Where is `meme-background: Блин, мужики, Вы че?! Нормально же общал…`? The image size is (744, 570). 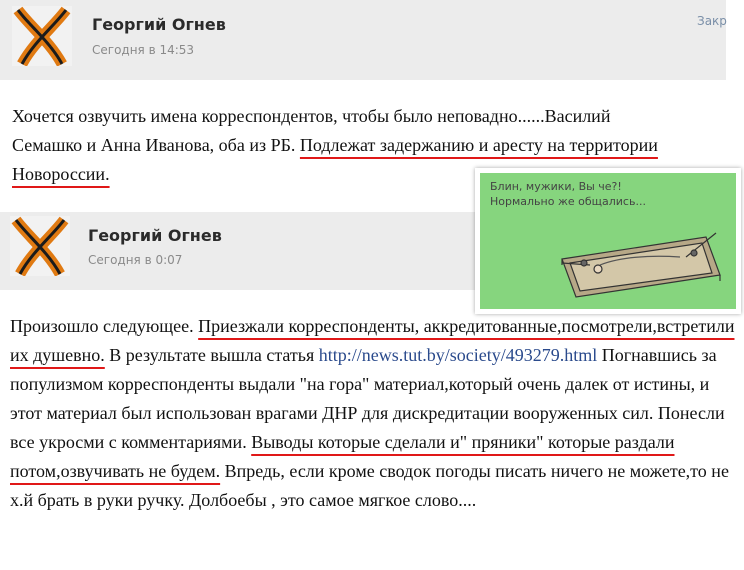
meme-background: Блин, мужики, Вы че?! Нормально же общал… is located at coordinates (608, 241).